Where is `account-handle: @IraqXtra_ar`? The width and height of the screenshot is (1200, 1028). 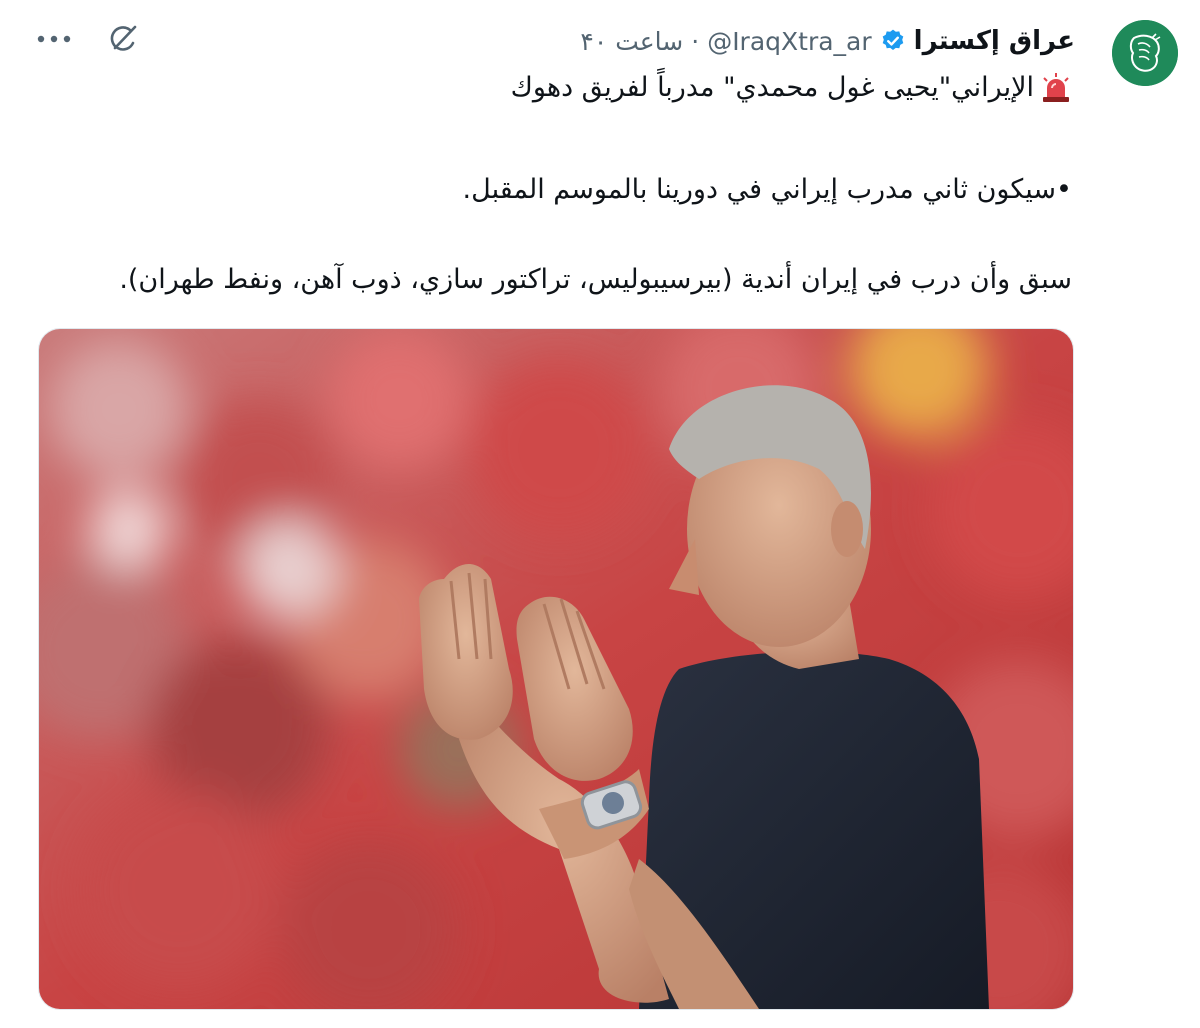 account-handle: @IraqXtra_ar is located at coordinates (789, 41).